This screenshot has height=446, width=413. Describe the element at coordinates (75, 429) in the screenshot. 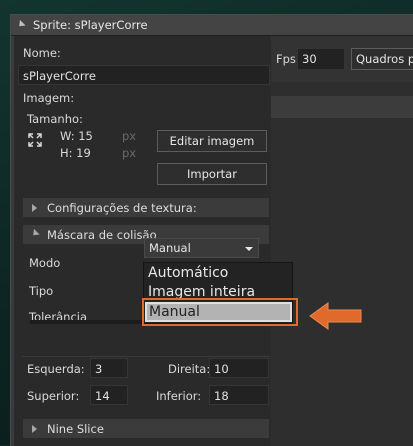

I see `nine-slice-label: Nine Slice` at that location.